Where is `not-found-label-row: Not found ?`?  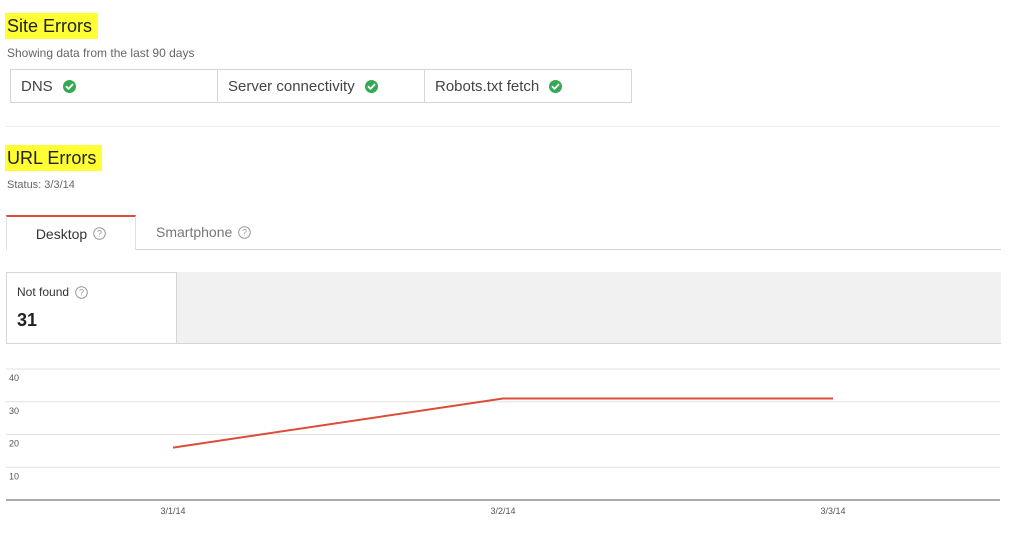
not-found-label-row: Not found ? is located at coordinates (52, 292).